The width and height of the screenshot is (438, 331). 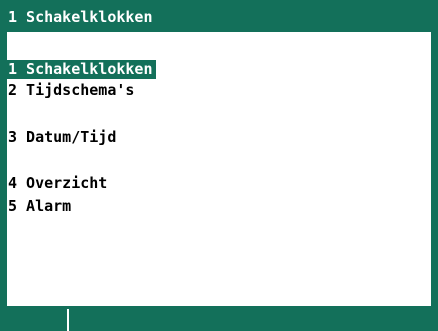 What do you see at coordinates (68, 320) in the screenshot?
I see `softkey-divider` at bounding box center [68, 320].